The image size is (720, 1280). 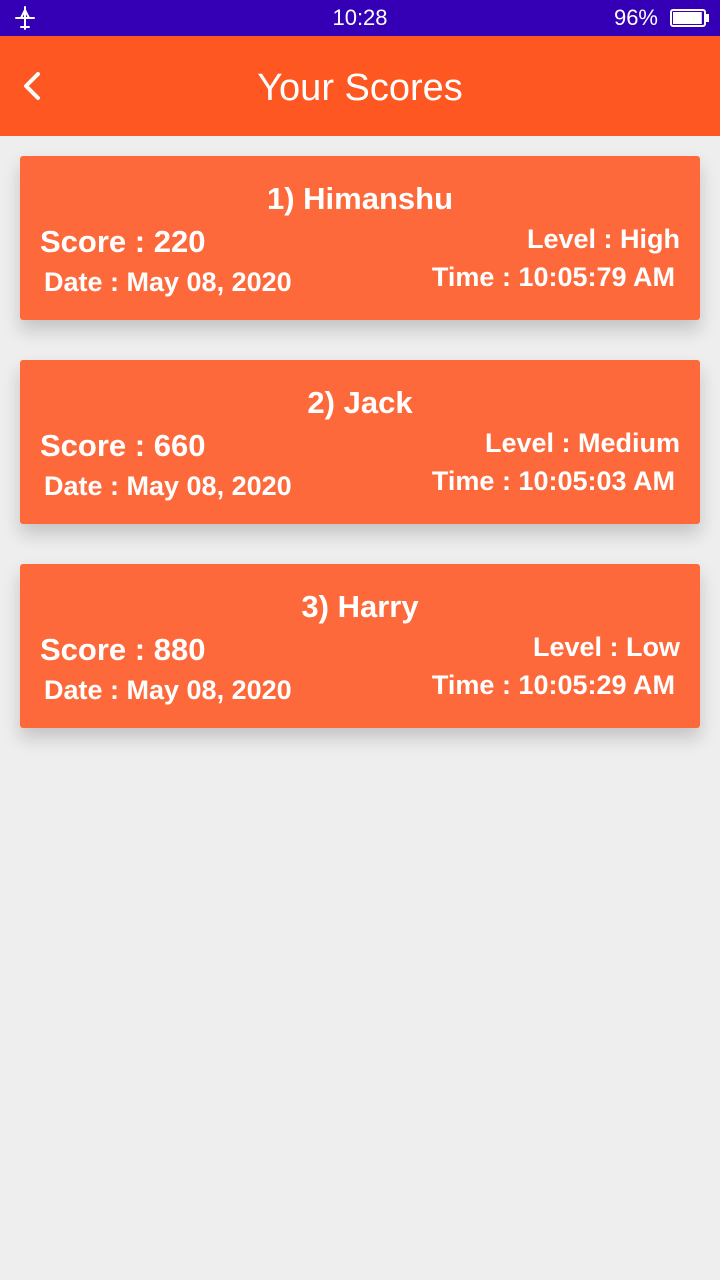 What do you see at coordinates (582, 443) in the screenshot?
I see `score-level: Level : Medium` at bounding box center [582, 443].